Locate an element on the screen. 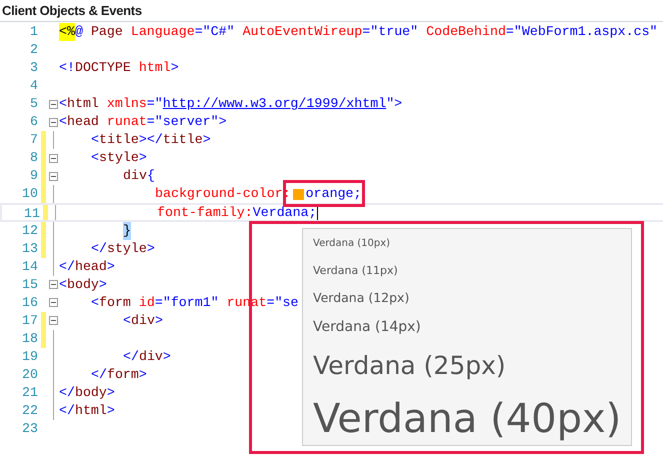  code-attribute: html is located at coordinates (154, 68).